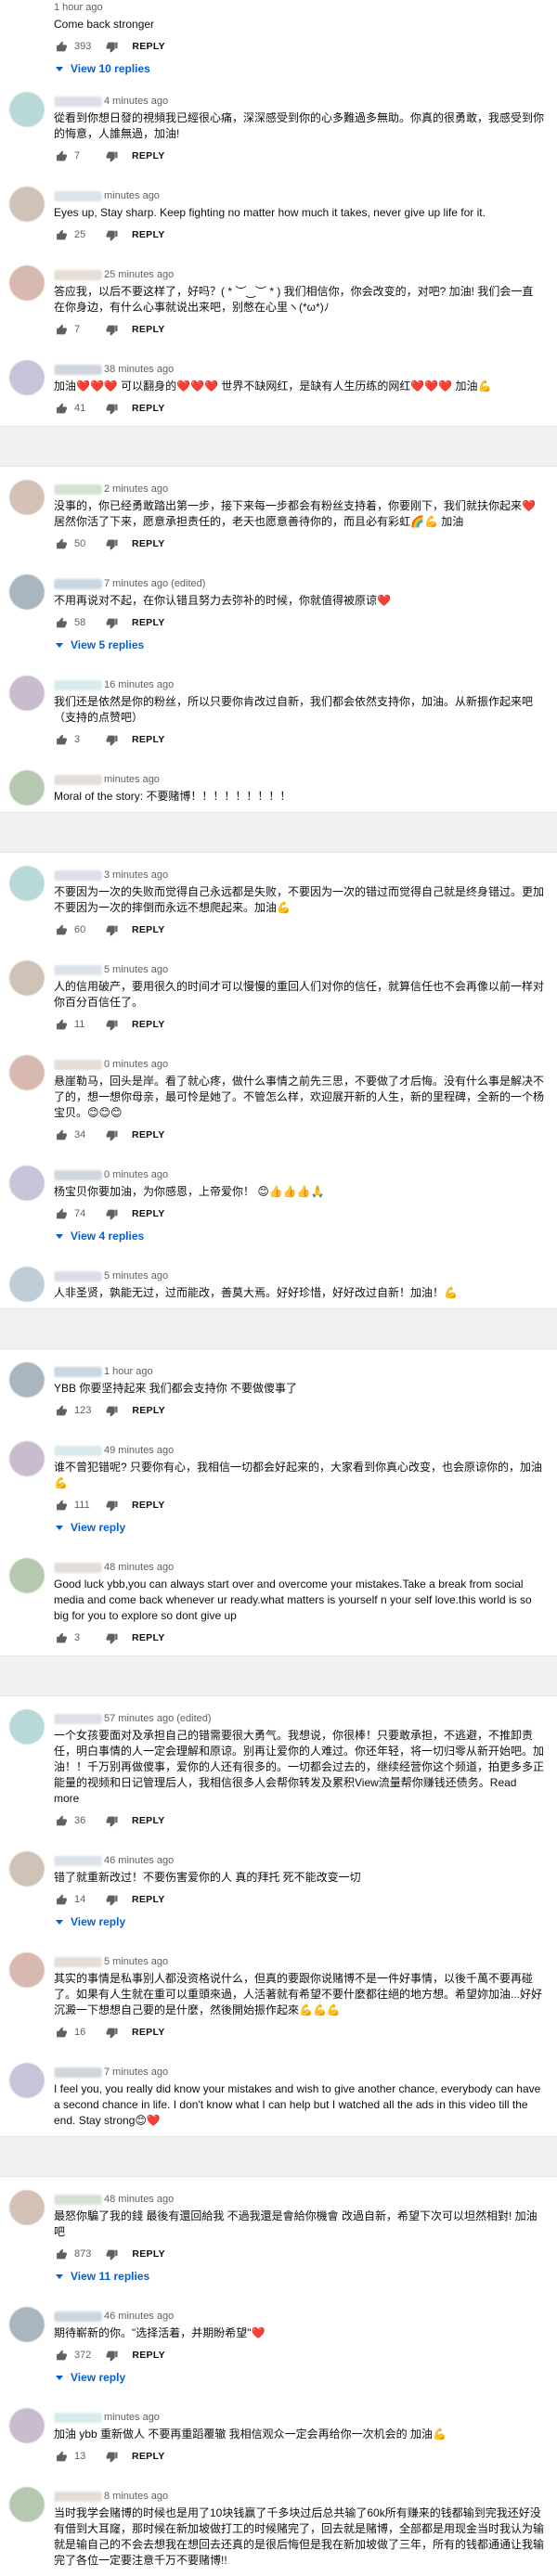 The image size is (557, 2576). Describe the element at coordinates (299, 645) in the screenshot. I see `view-replies-button: View 5 replies` at that location.